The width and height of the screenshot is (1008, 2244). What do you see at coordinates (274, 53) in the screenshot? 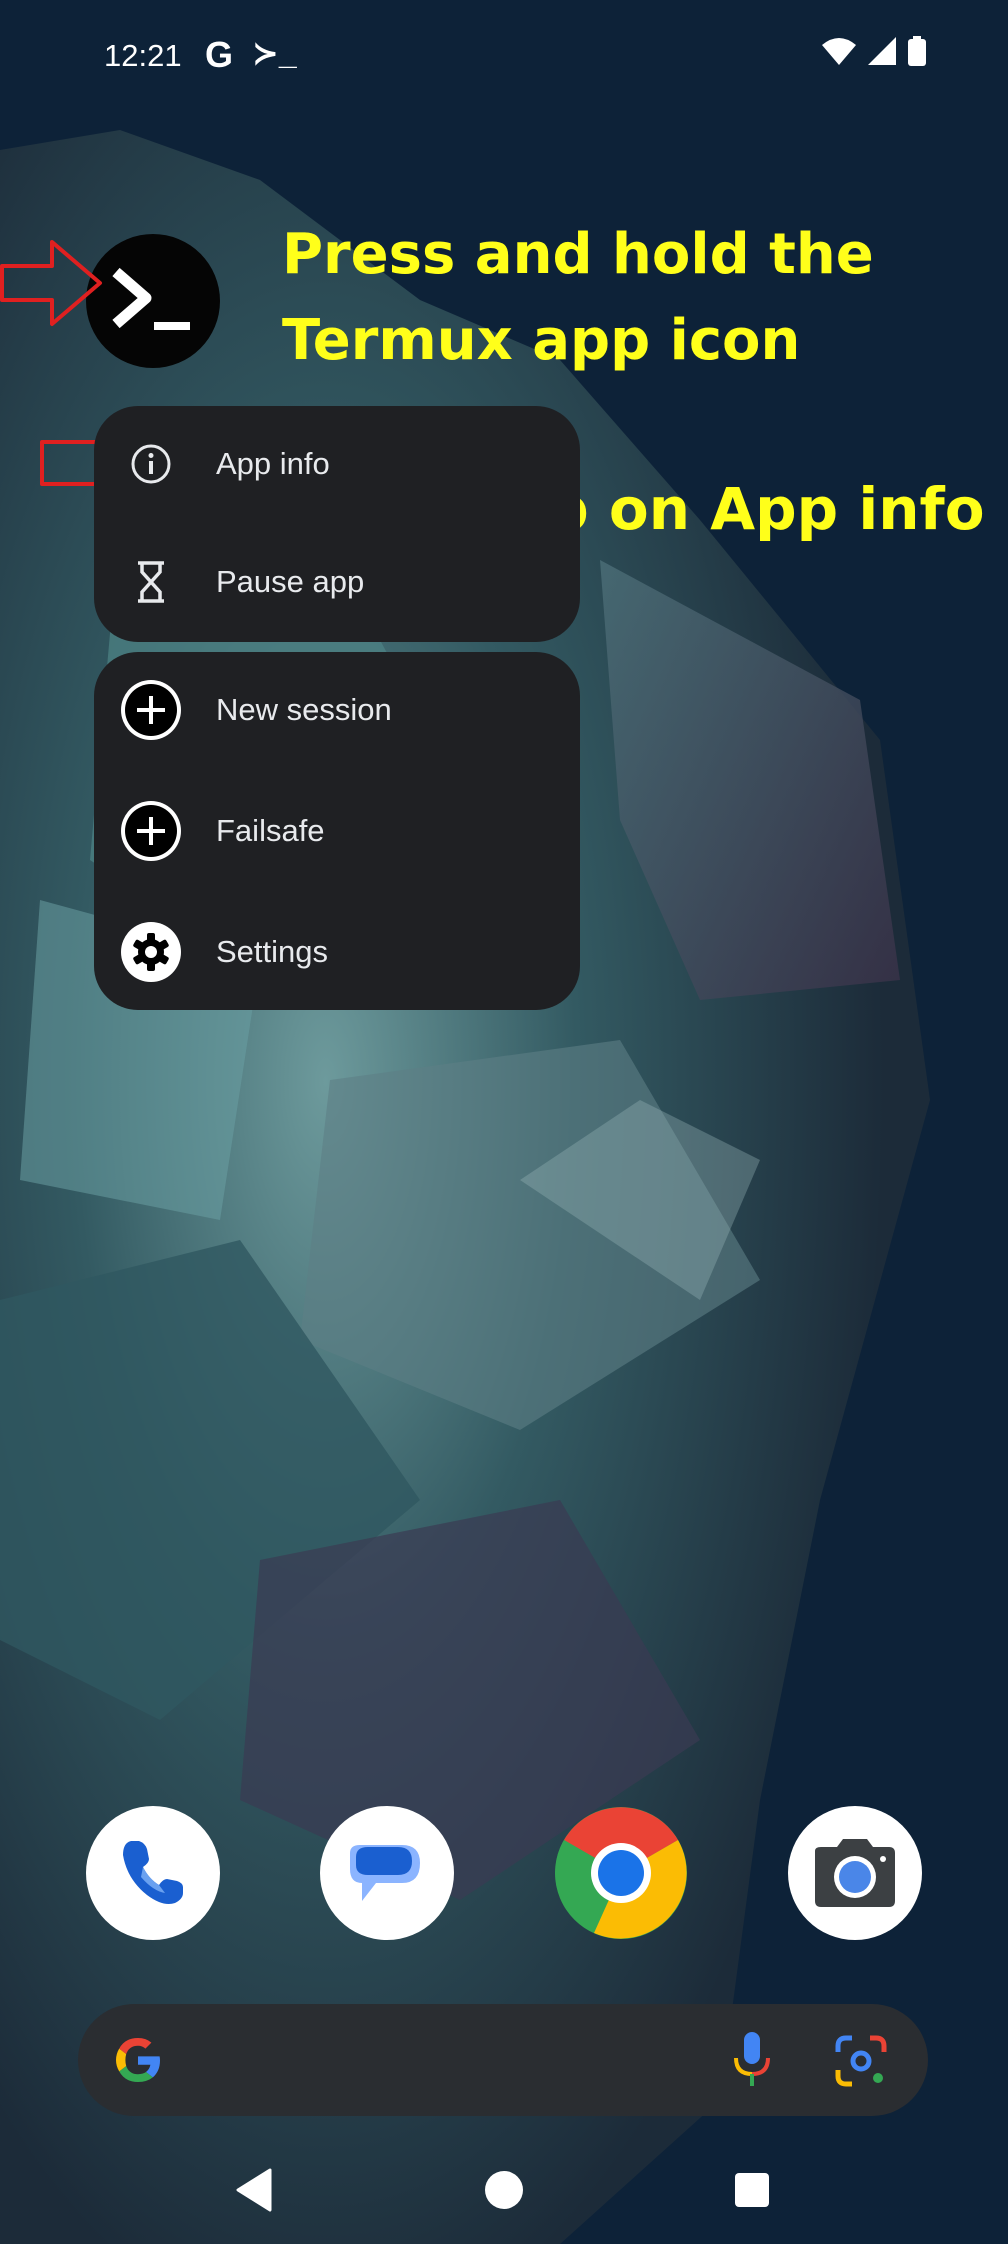
I see `termux-notification-icon: ≻_` at bounding box center [274, 53].